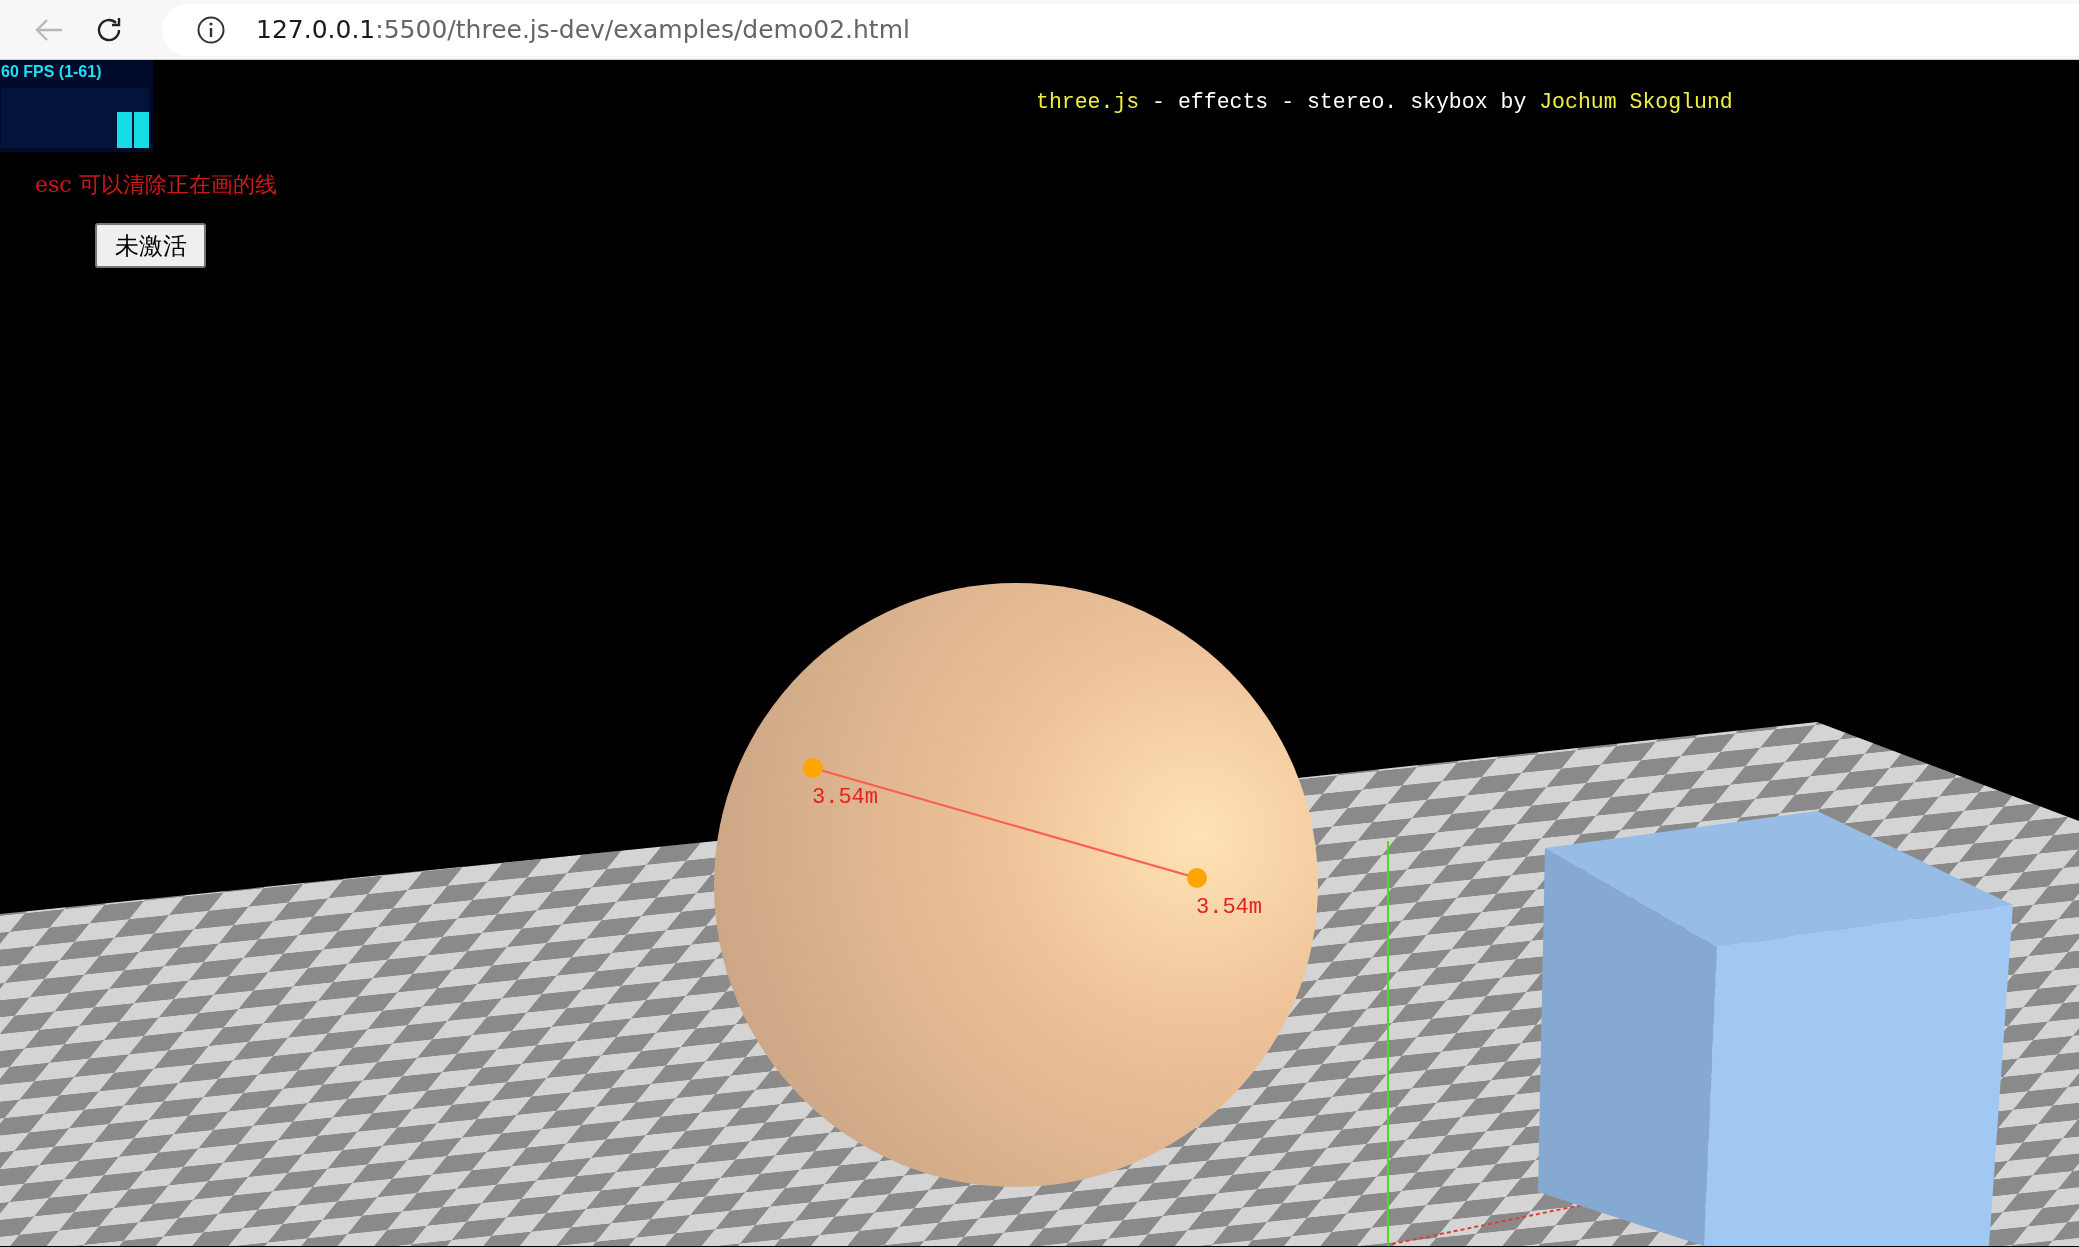 The height and width of the screenshot is (1247, 2079). What do you see at coordinates (1088, 102) in the screenshot?
I see `info-link: three.js` at bounding box center [1088, 102].